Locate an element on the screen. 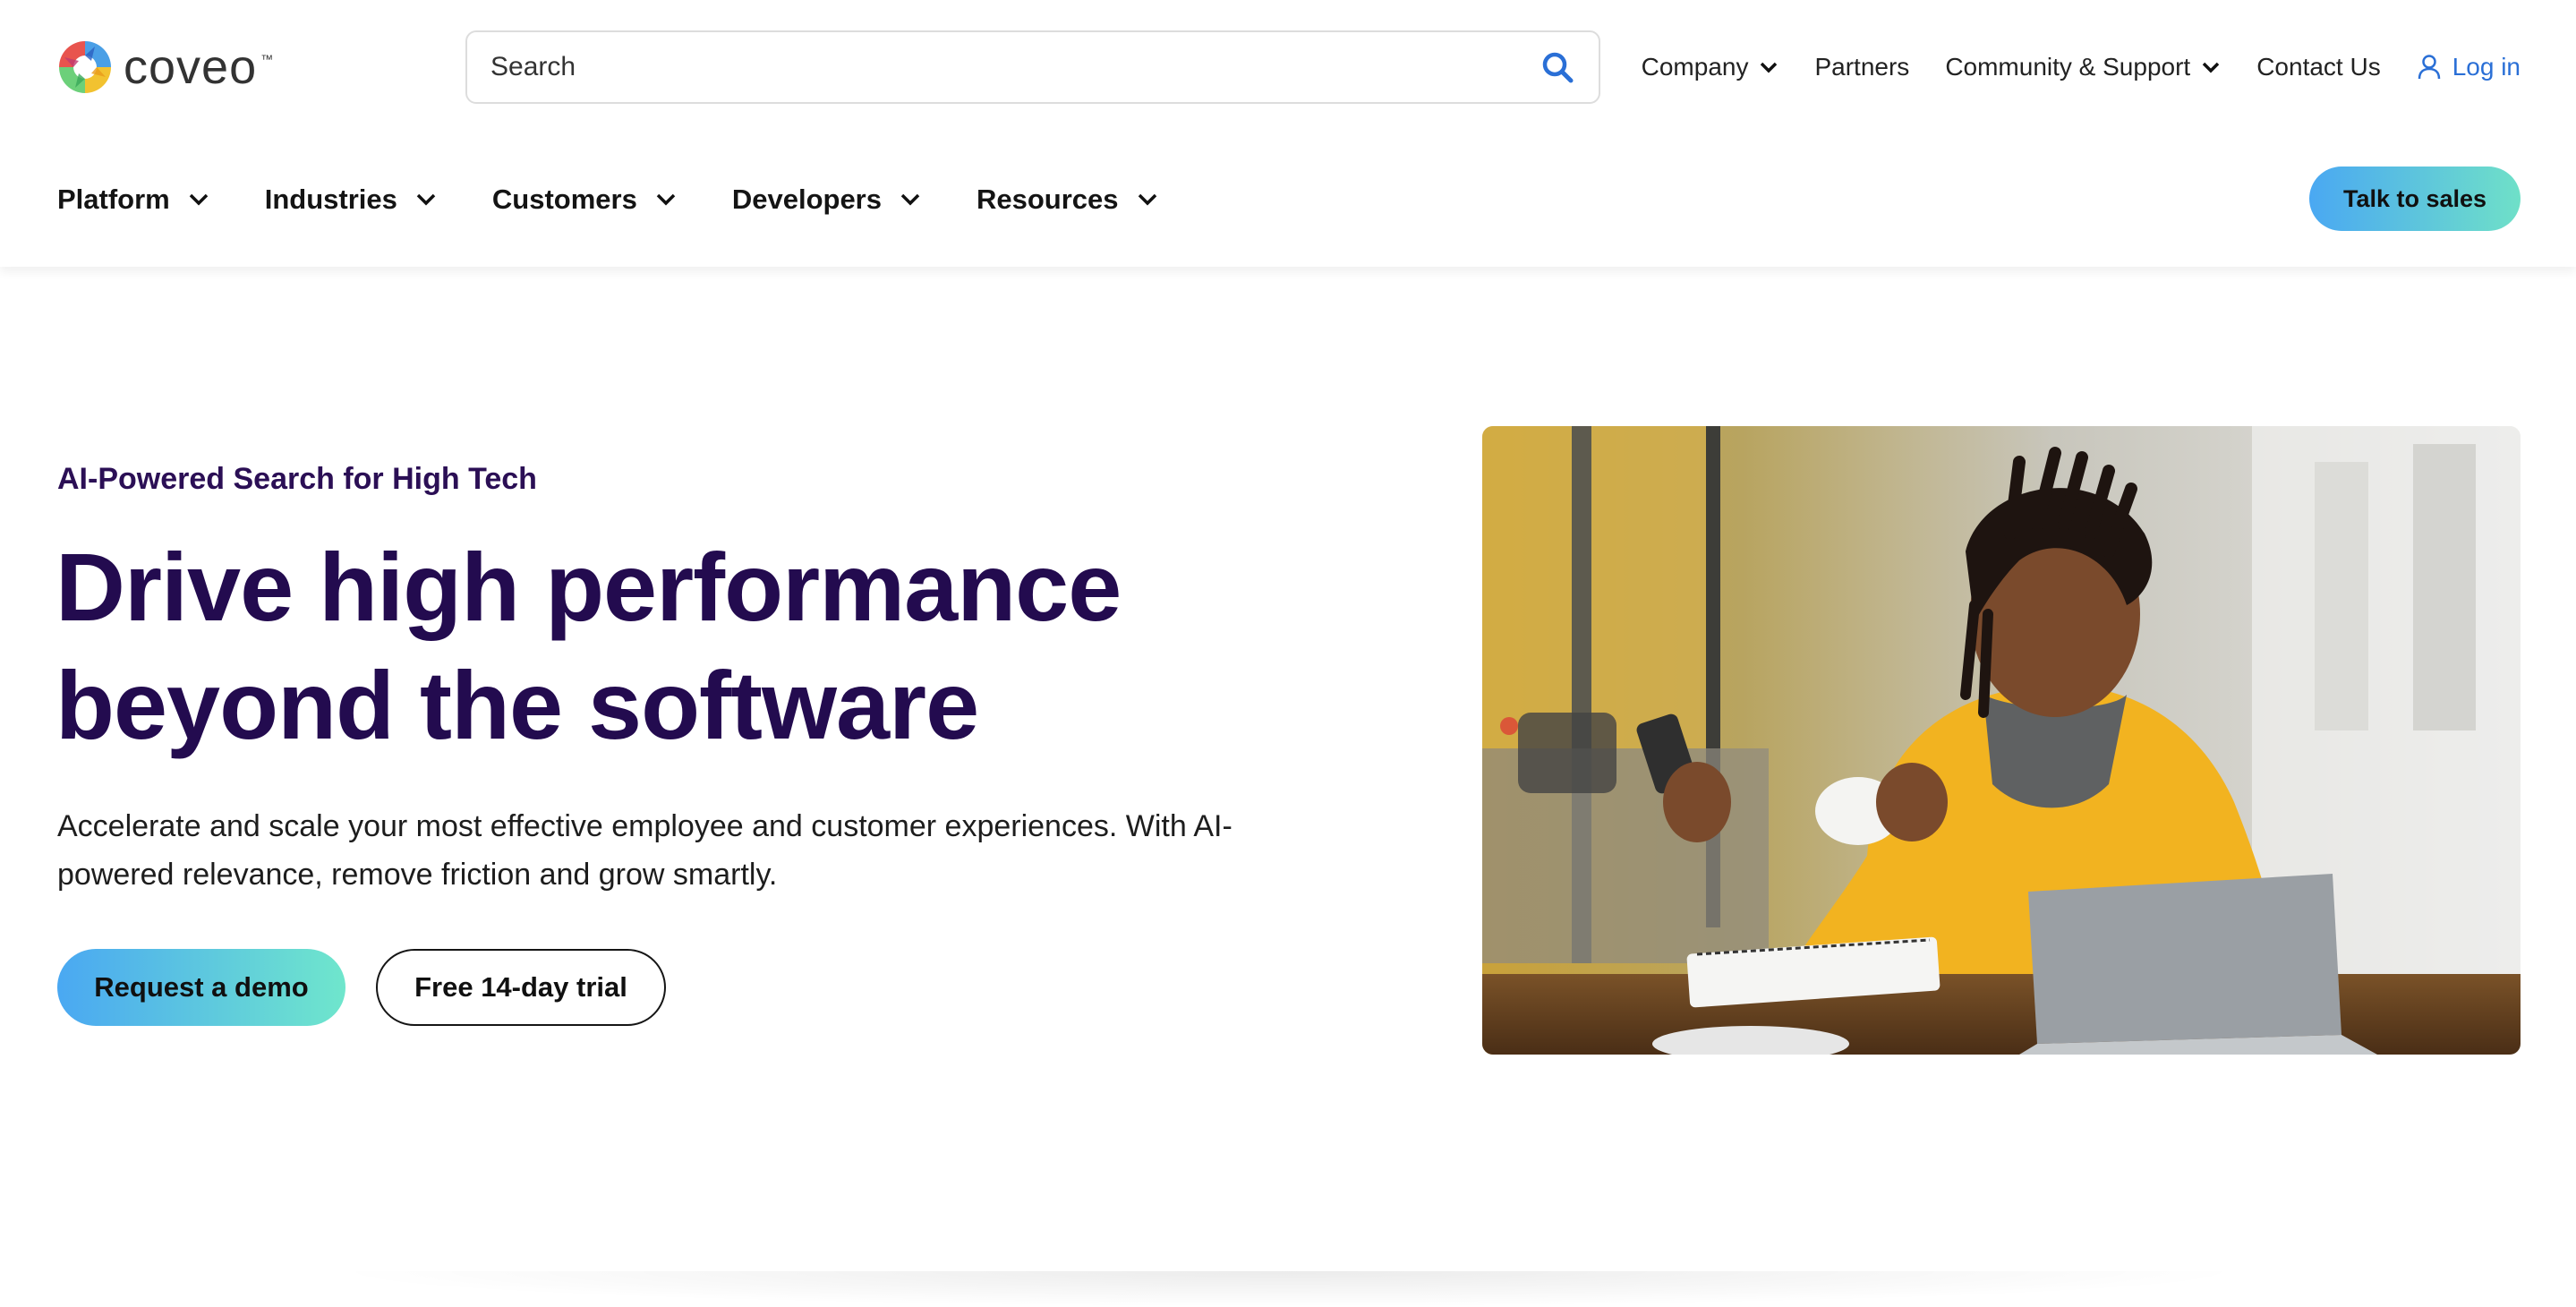 This screenshot has width=2576, height=1307. talk-to-sales-button: Talk to sales is located at coordinates (2415, 199).